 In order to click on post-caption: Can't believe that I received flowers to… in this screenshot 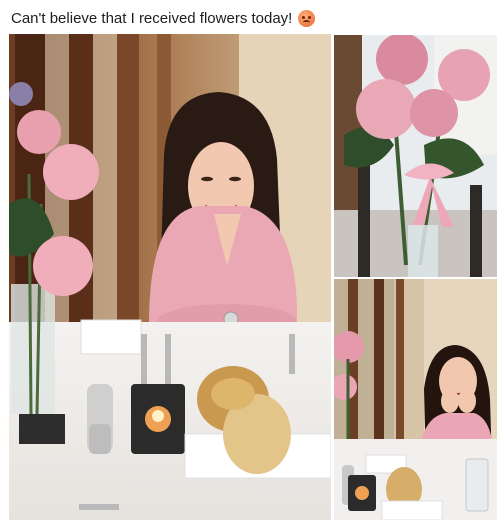, I will do `click(163, 18)`.